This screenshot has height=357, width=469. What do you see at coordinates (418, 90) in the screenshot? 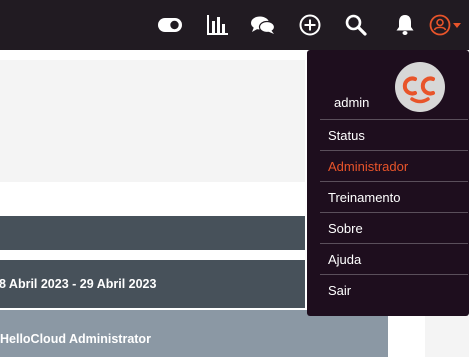
I see `logo-icon` at bounding box center [418, 90].